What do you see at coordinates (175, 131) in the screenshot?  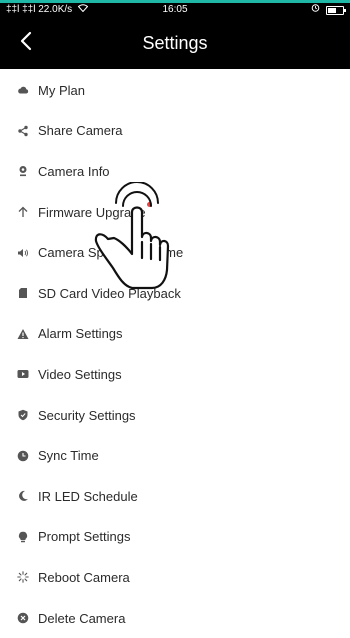 I see `settings-item-share-camera: Share Camera` at bounding box center [175, 131].